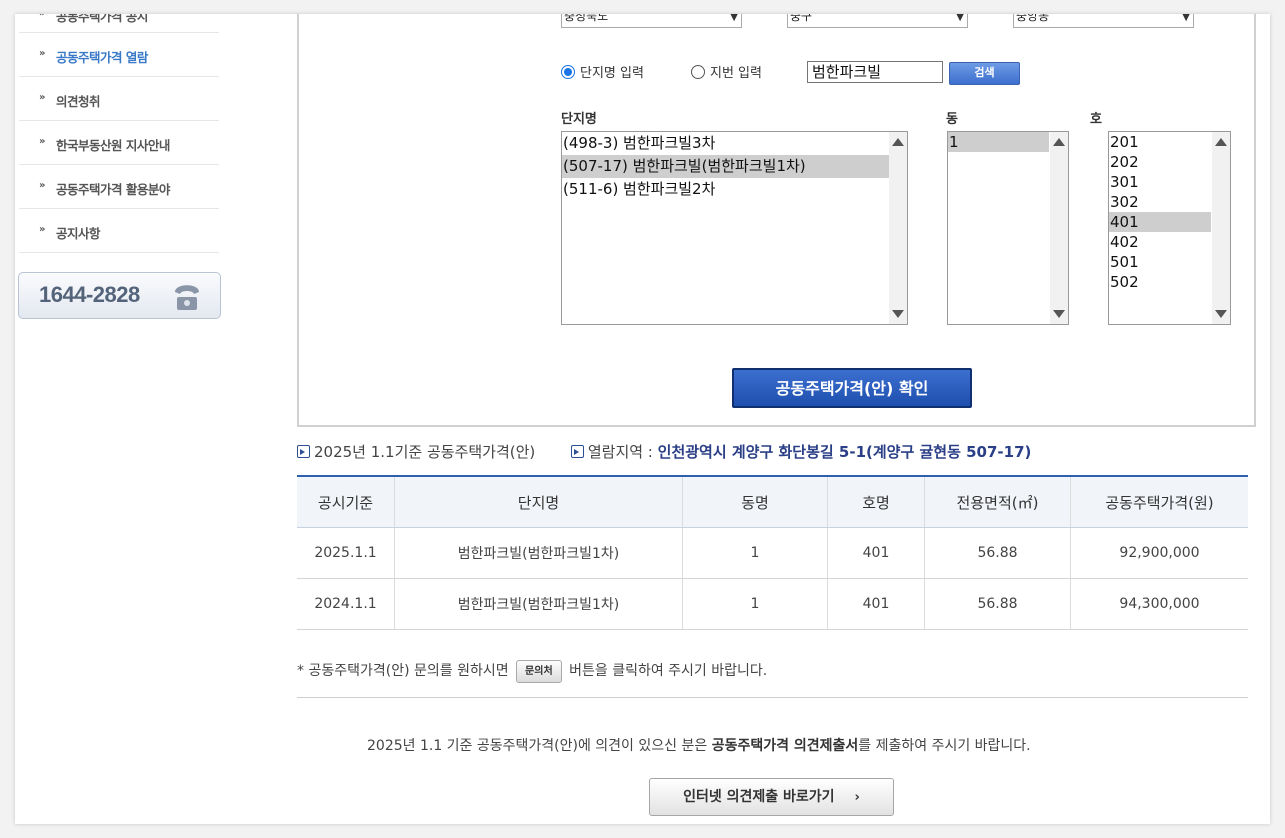 The image size is (1285, 838). I want to click on sidebar-item-announcement: » 공동주택가격 공시, so click(119, 23).